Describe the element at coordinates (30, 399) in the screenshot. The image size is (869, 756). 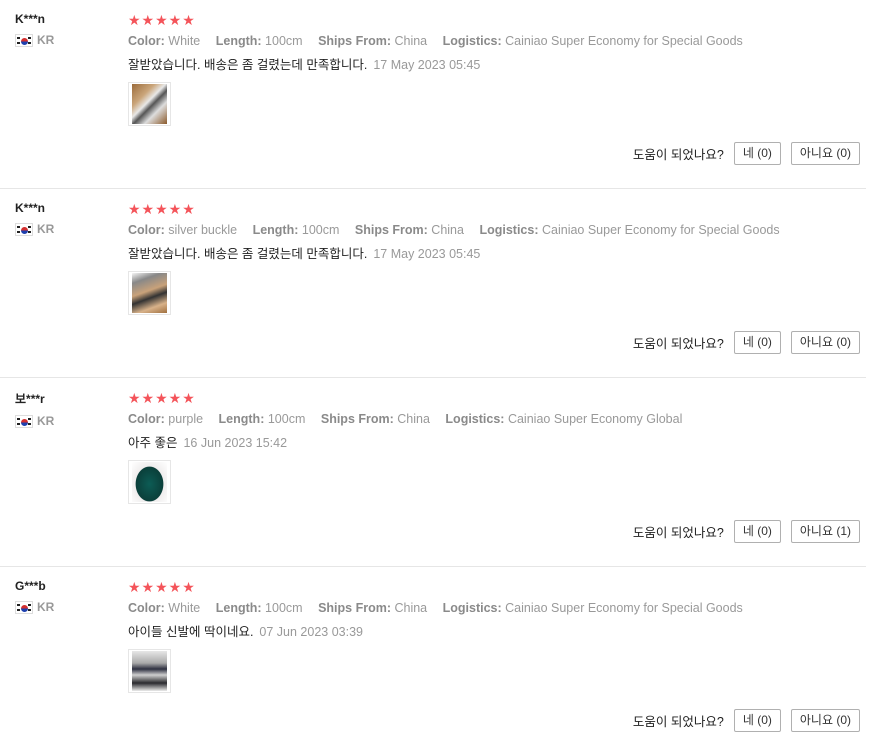
I see `reviewer-name: 보***r` at that location.